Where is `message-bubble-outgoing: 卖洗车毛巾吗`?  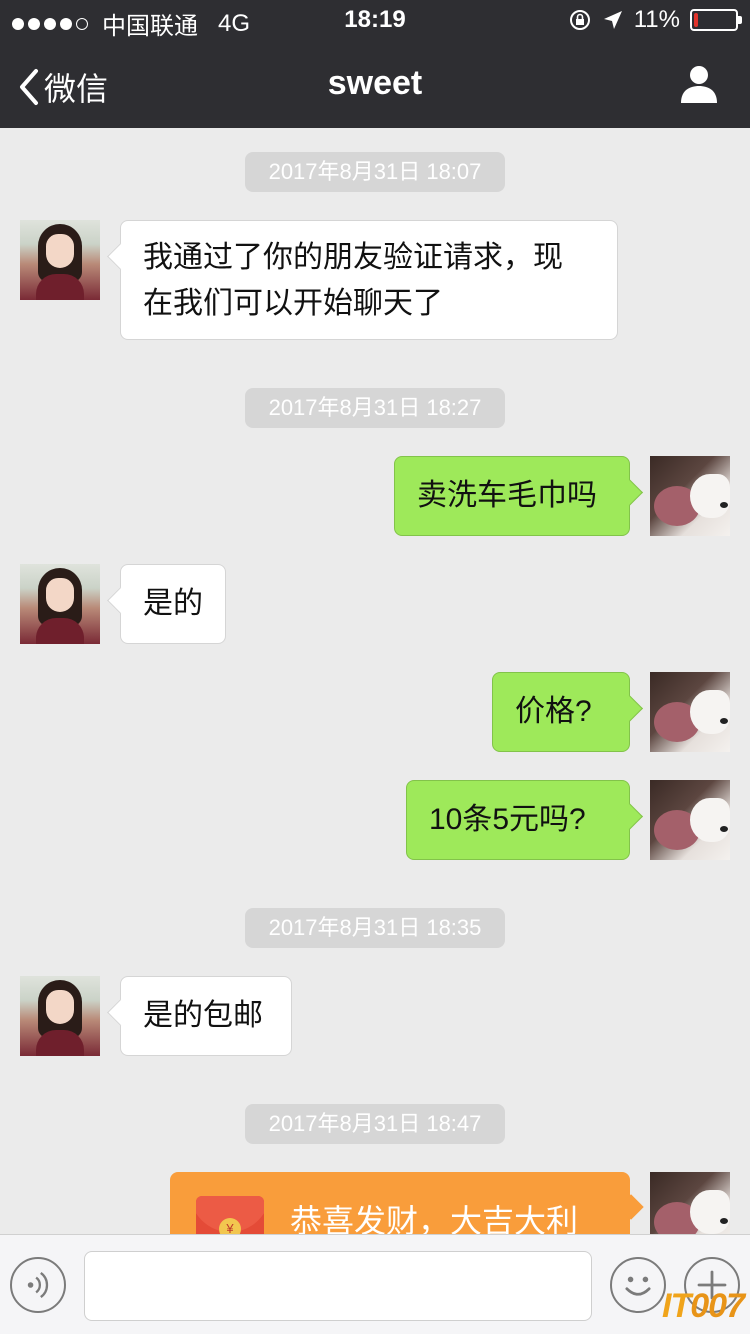 message-bubble-outgoing: 卖洗车毛巾吗 is located at coordinates (512, 496).